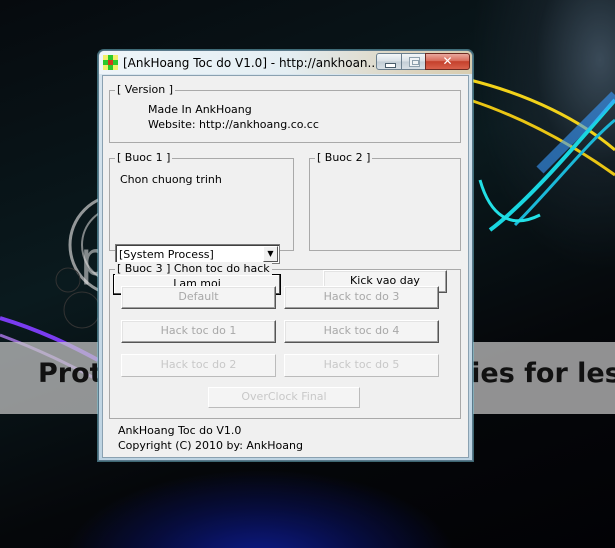  Describe the element at coordinates (110, 62) in the screenshot. I see `app-icon` at that location.